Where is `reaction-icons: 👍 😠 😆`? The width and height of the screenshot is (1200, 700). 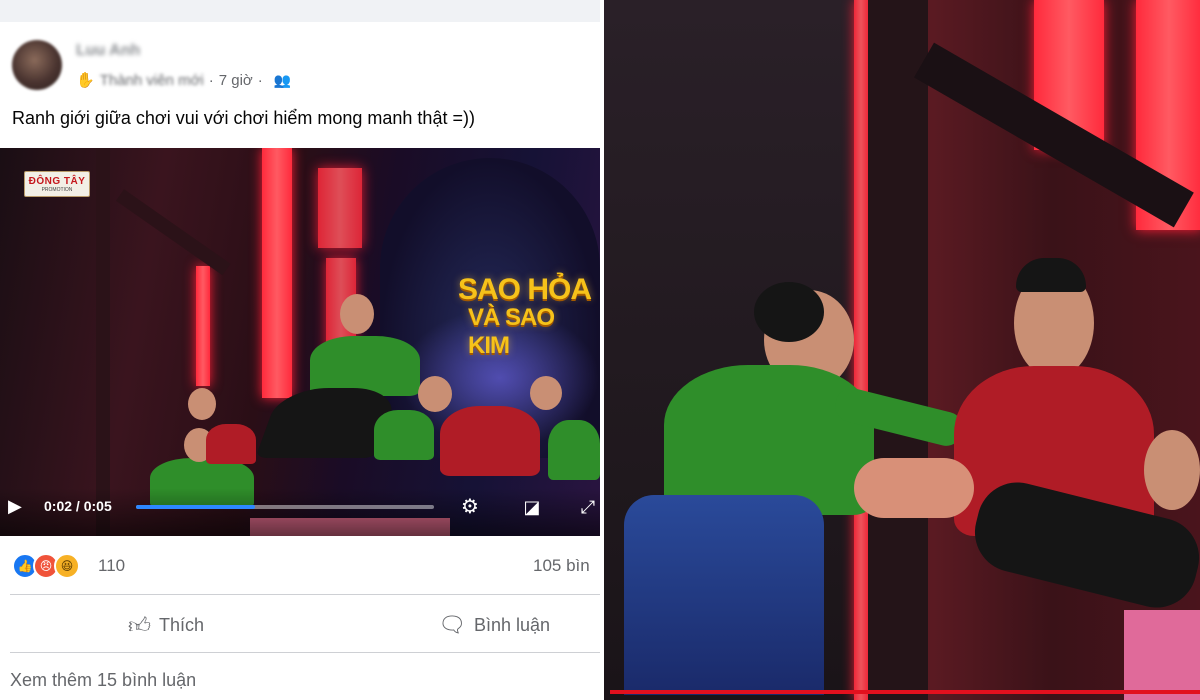
reaction-icons: 👍 😠 😆 is located at coordinates (46, 566).